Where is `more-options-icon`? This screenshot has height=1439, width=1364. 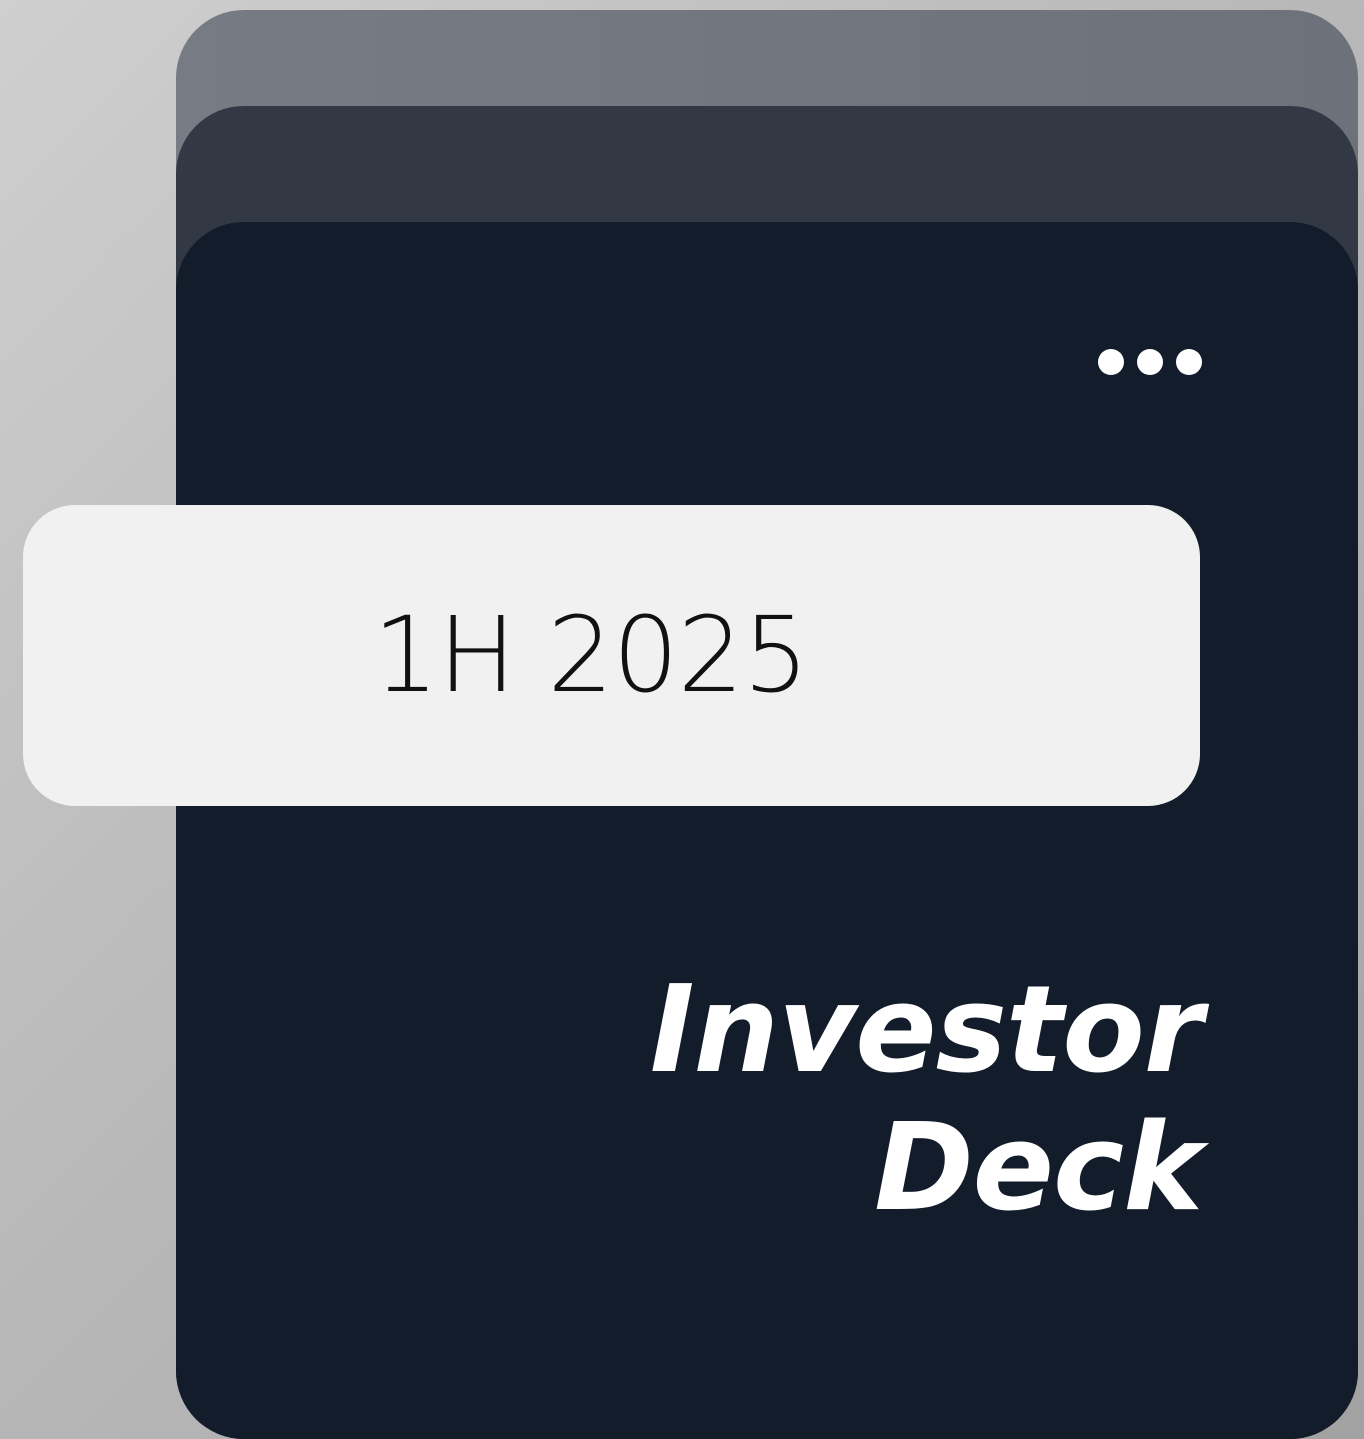 more-options-icon is located at coordinates (1150, 362).